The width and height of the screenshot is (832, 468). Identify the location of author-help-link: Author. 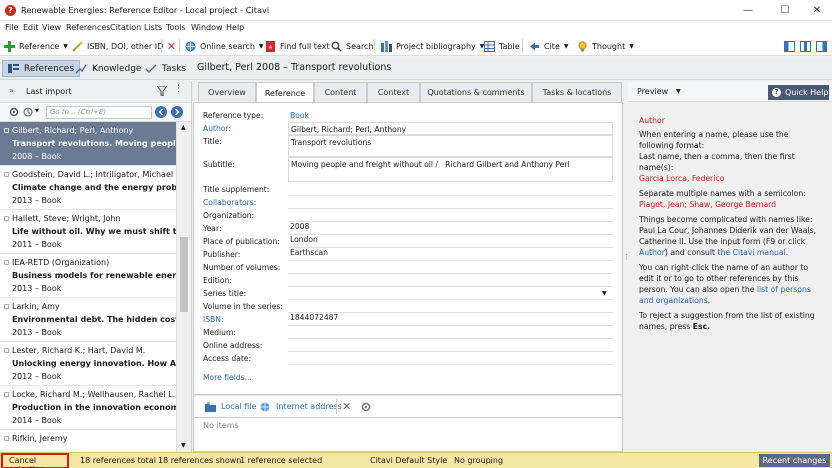
(652, 252).